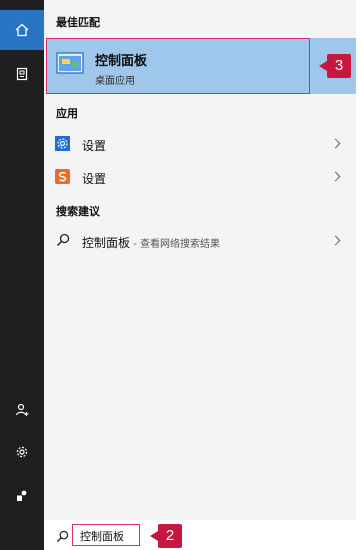 This screenshot has height=550, width=361. What do you see at coordinates (22, 535) in the screenshot?
I see `taskbar-left` at bounding box center [22, 535].